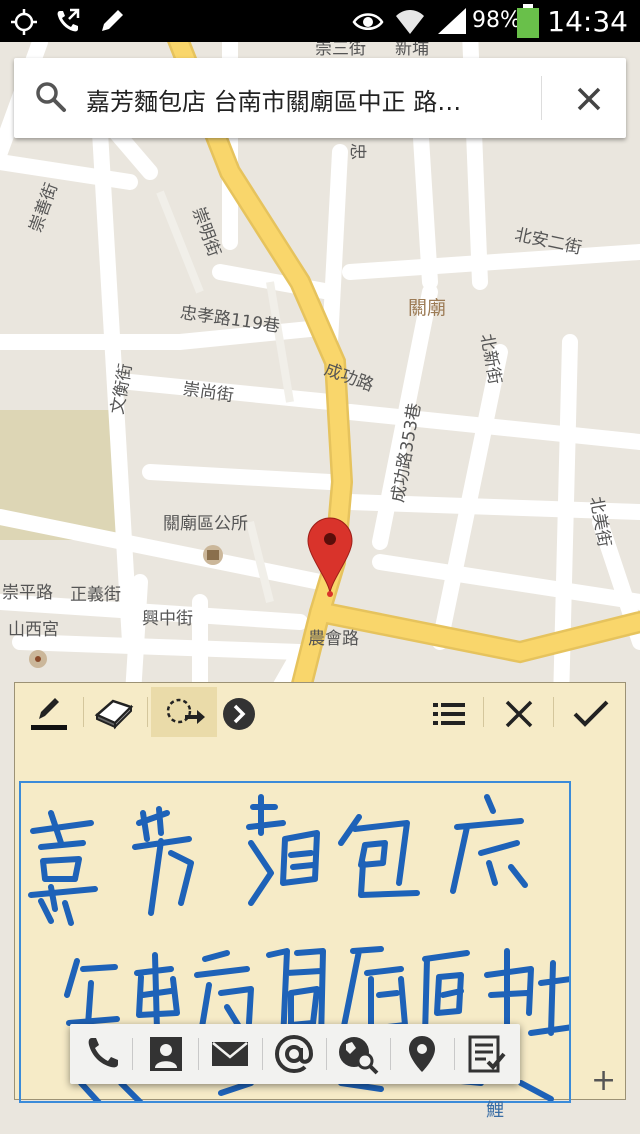  Describe the element at coordinates (205, 524) in the screenshot. I see `map-label: 關廟區公所` at that location.